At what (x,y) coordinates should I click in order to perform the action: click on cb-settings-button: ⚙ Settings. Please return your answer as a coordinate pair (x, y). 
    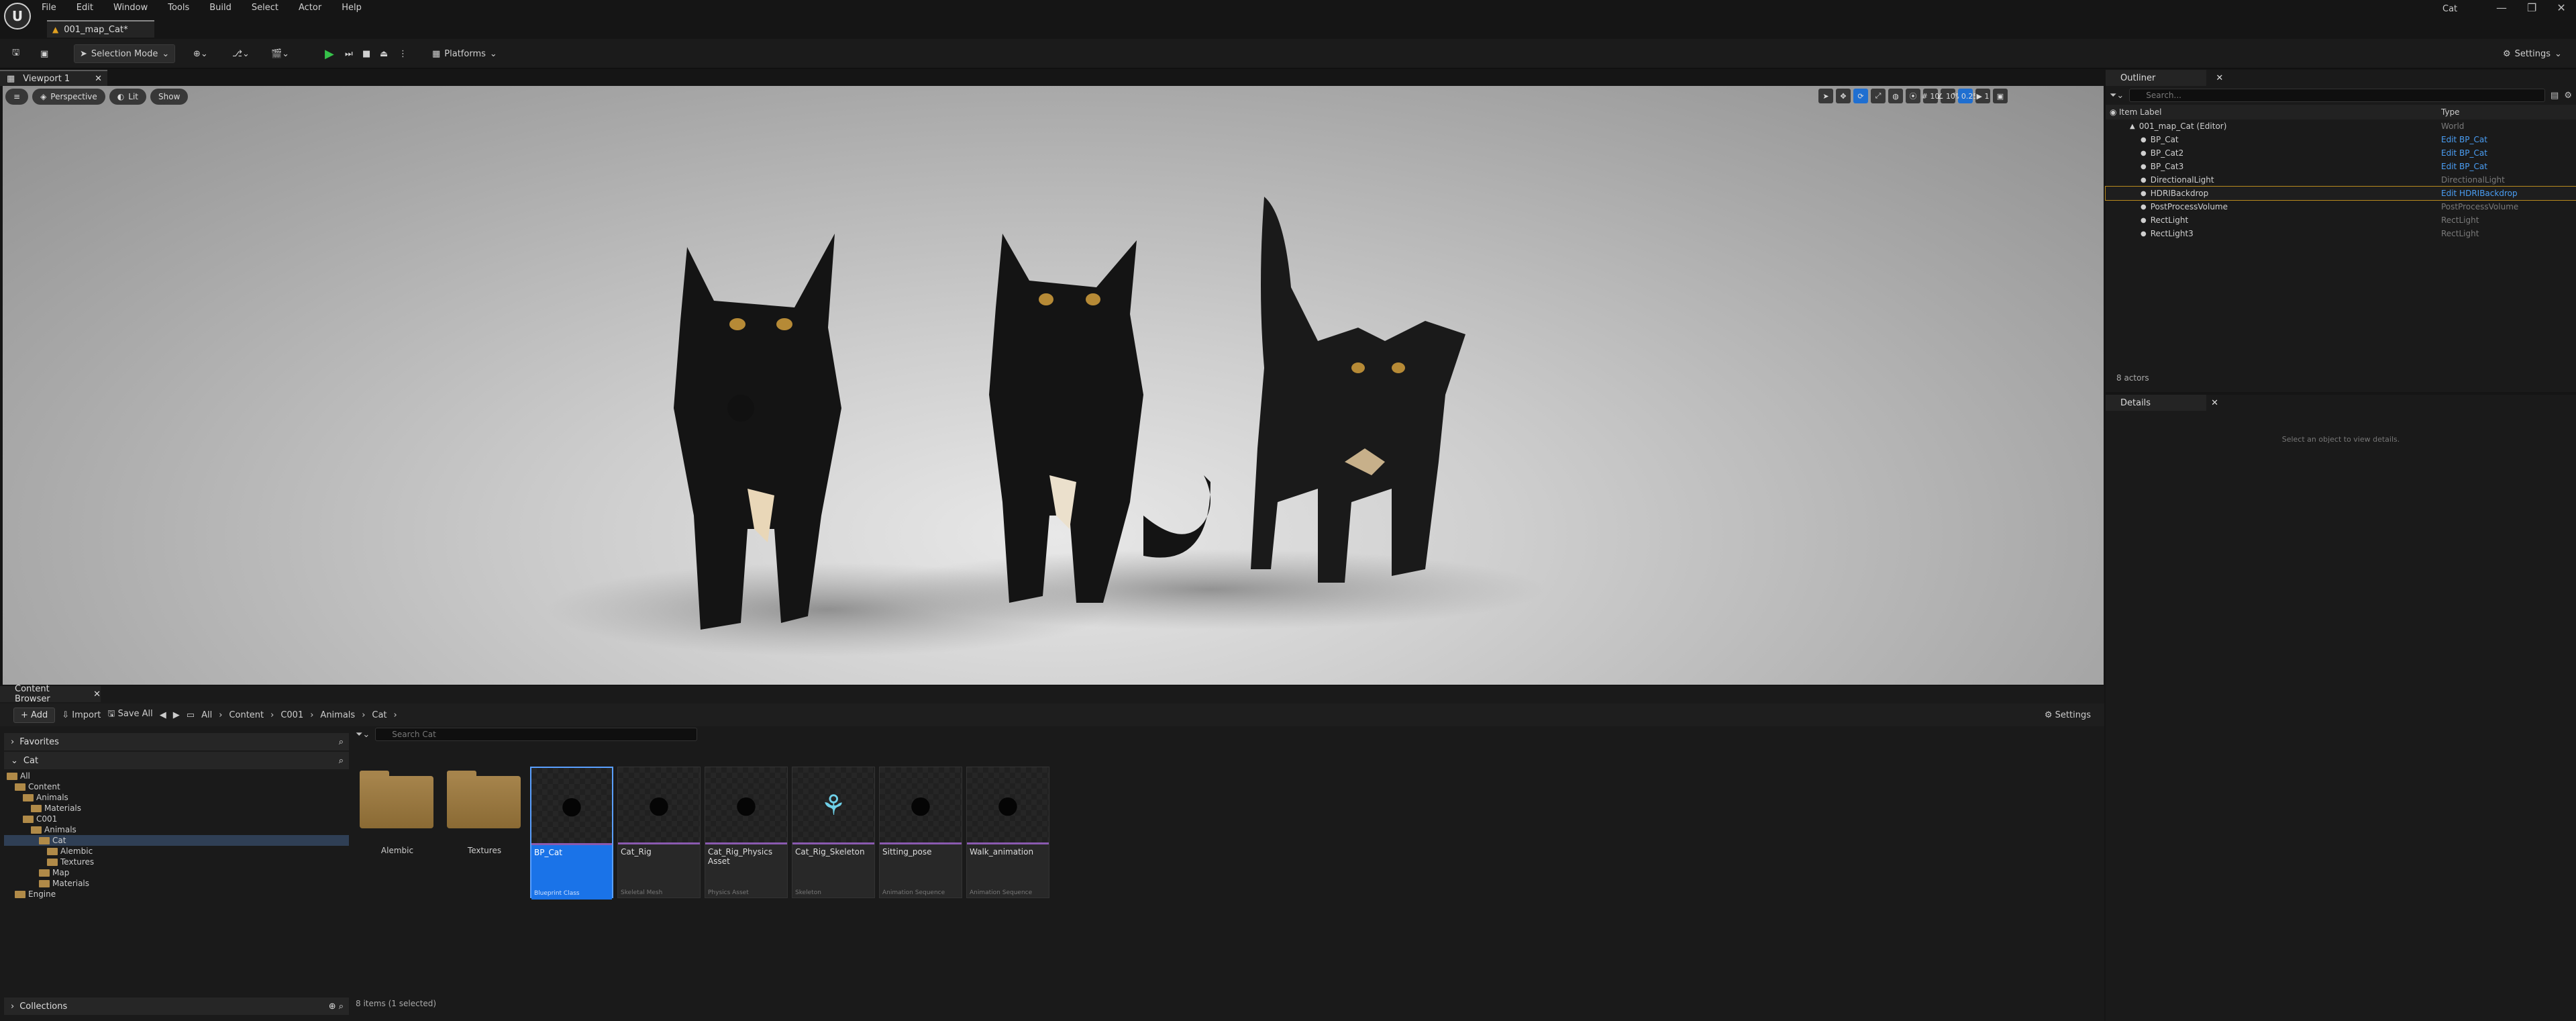
    Looking at the image, I should click on (2068, 715).